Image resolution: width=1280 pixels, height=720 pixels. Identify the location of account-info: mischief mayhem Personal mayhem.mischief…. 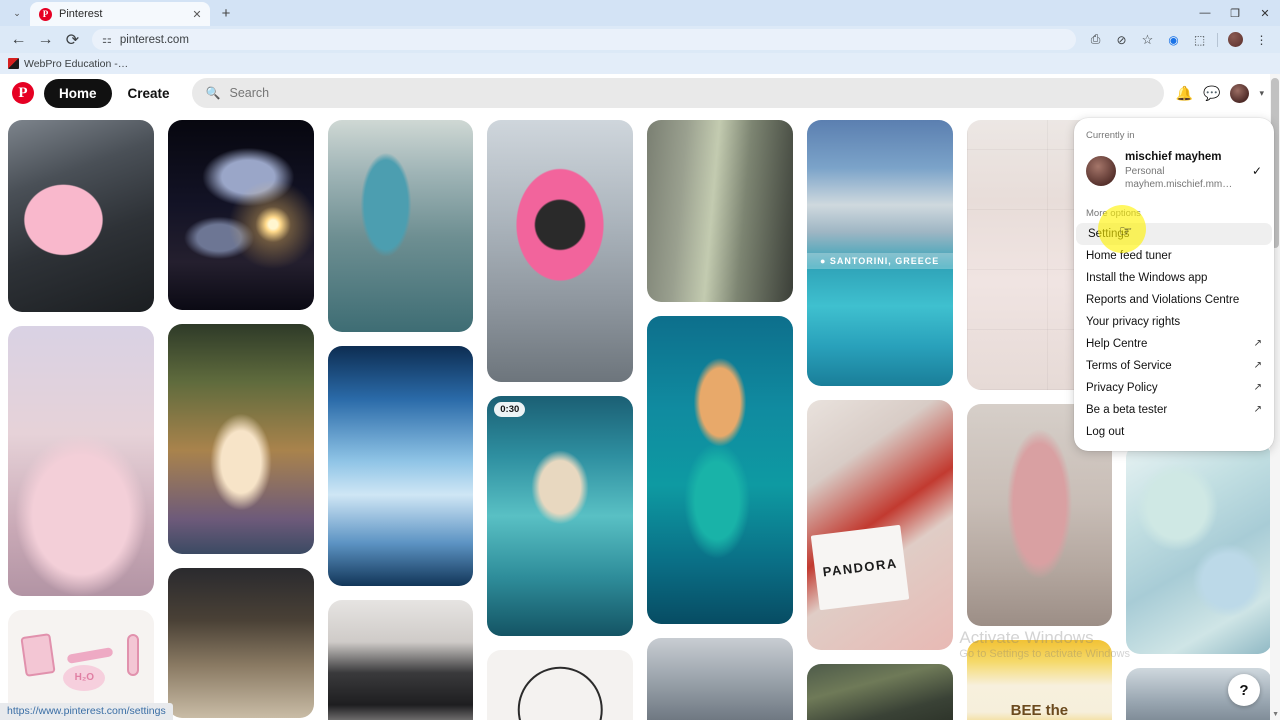
(1182, 171).